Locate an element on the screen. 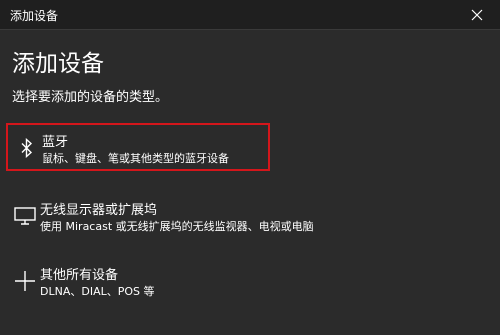  option-other-devices: 其他所有设备 DLNA、DIAL、POS 等 is located at coordinates (186, 282).